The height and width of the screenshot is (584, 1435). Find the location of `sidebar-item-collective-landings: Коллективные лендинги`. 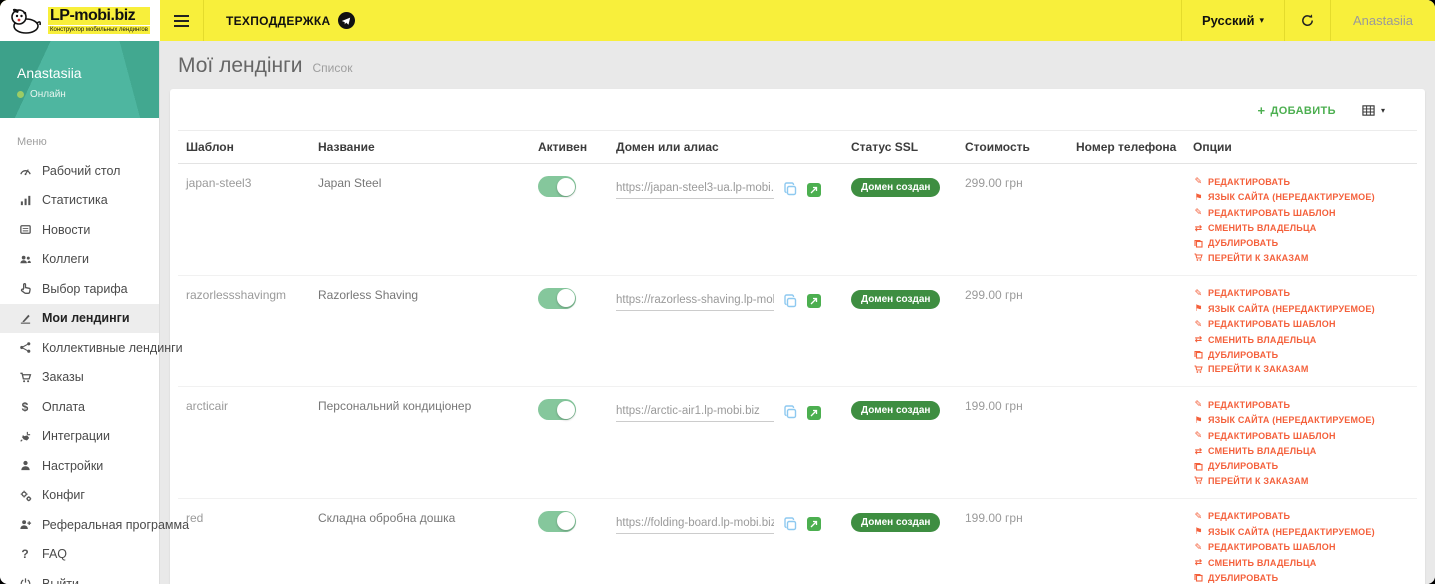

sidebar-item-collective-landings: Коллективные лендинги is located at coordinates (91, 348).